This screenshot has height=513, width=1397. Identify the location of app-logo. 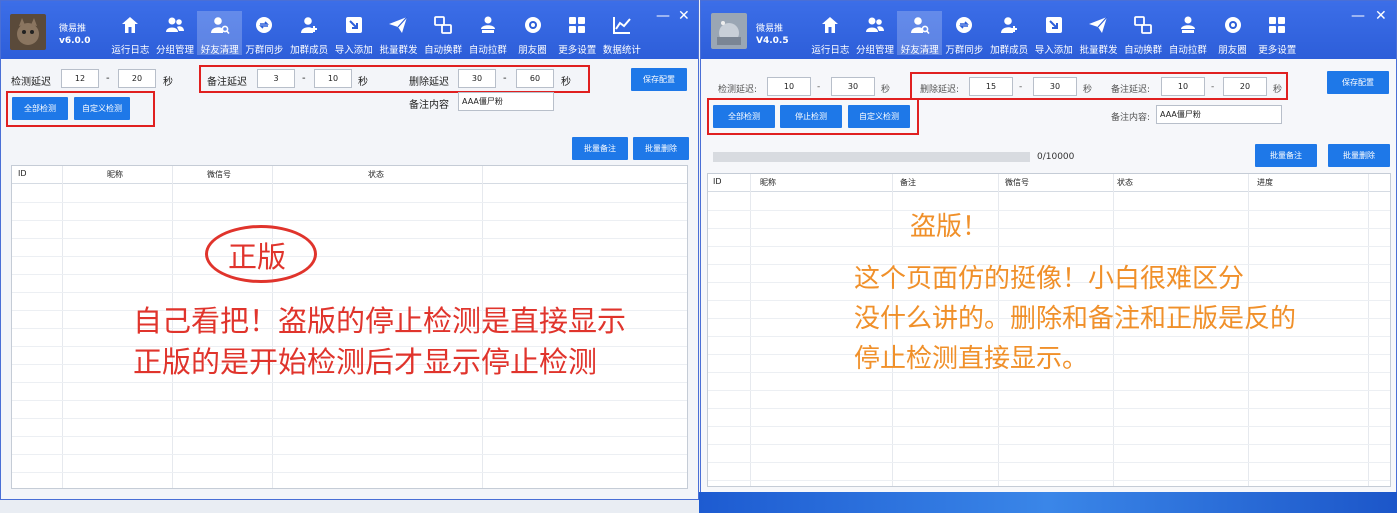
(28, 32).